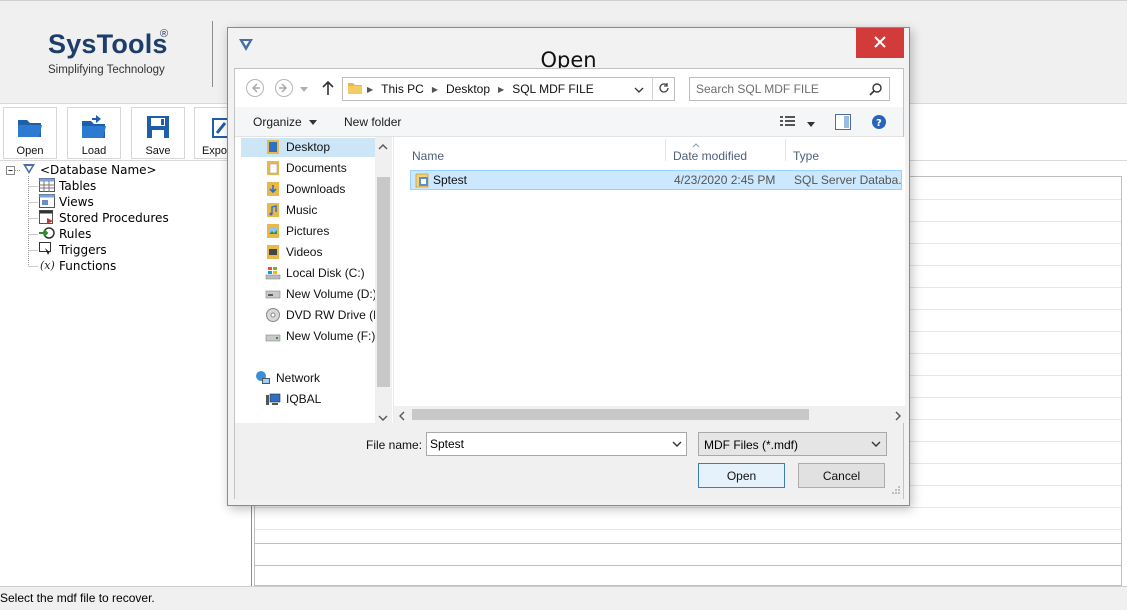  Describe the element at coordinates (30, 128) in the screenshot. I see `folder-open-icon` at that location.